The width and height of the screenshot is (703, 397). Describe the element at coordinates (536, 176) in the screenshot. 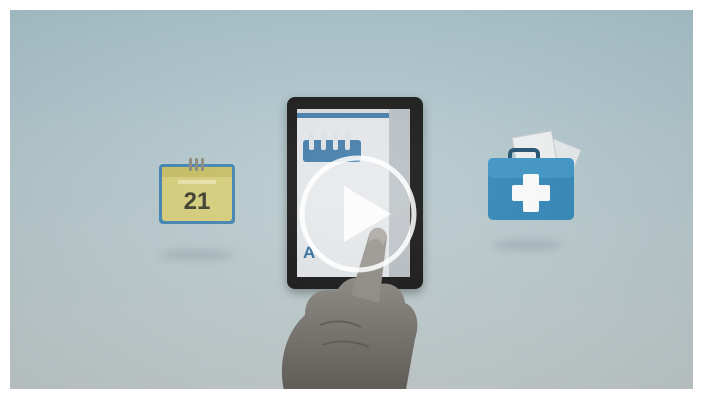

I see `medical-kit-icon` at that location.